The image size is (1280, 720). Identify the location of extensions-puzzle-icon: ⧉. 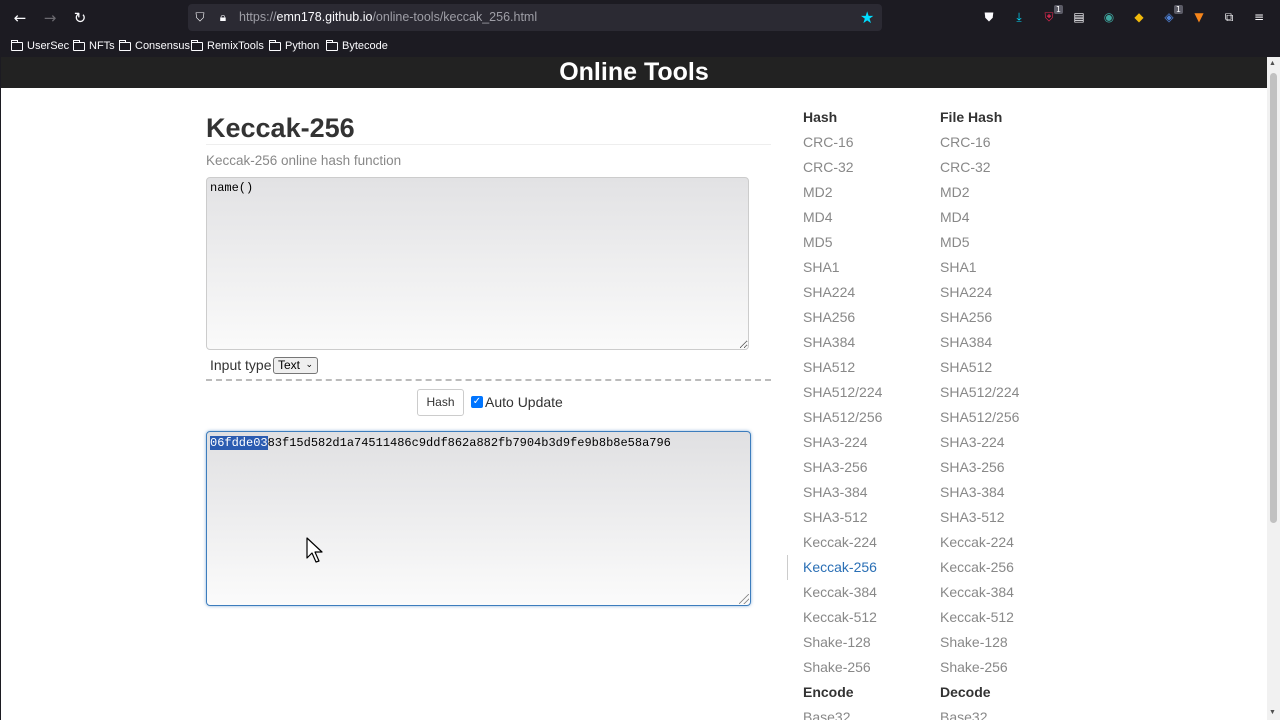
(1229, 17).